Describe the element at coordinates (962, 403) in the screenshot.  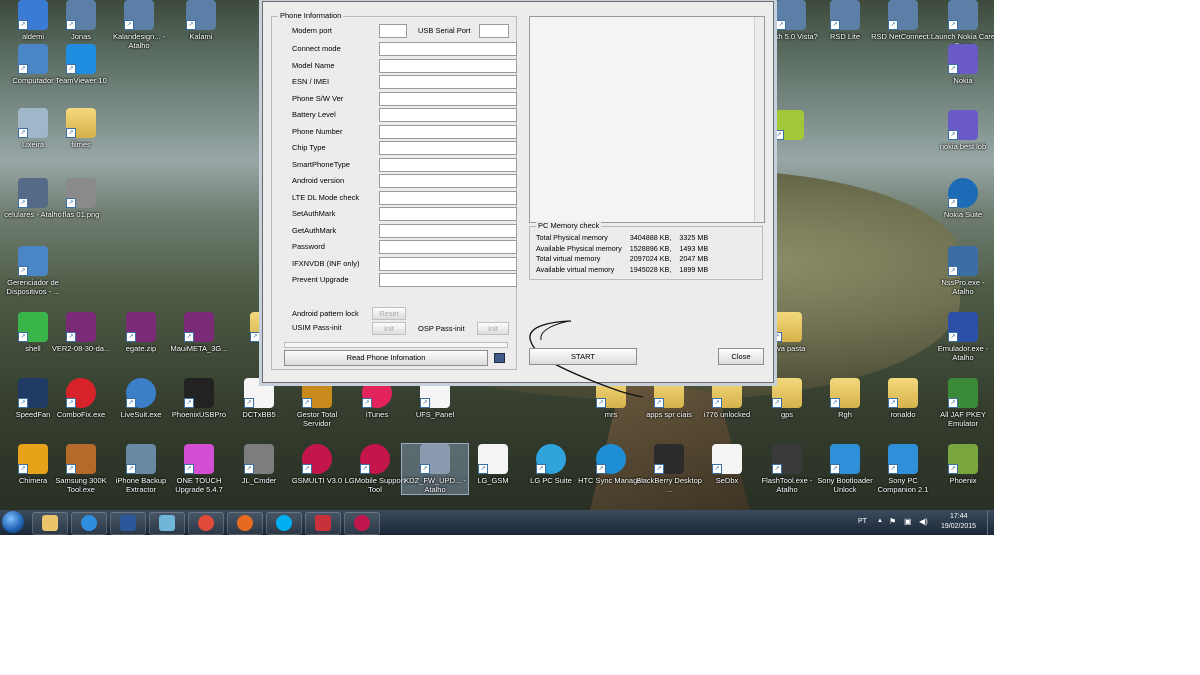
I see `desktop-icon: ↗ All JAF PKEY Emulator` at that location.